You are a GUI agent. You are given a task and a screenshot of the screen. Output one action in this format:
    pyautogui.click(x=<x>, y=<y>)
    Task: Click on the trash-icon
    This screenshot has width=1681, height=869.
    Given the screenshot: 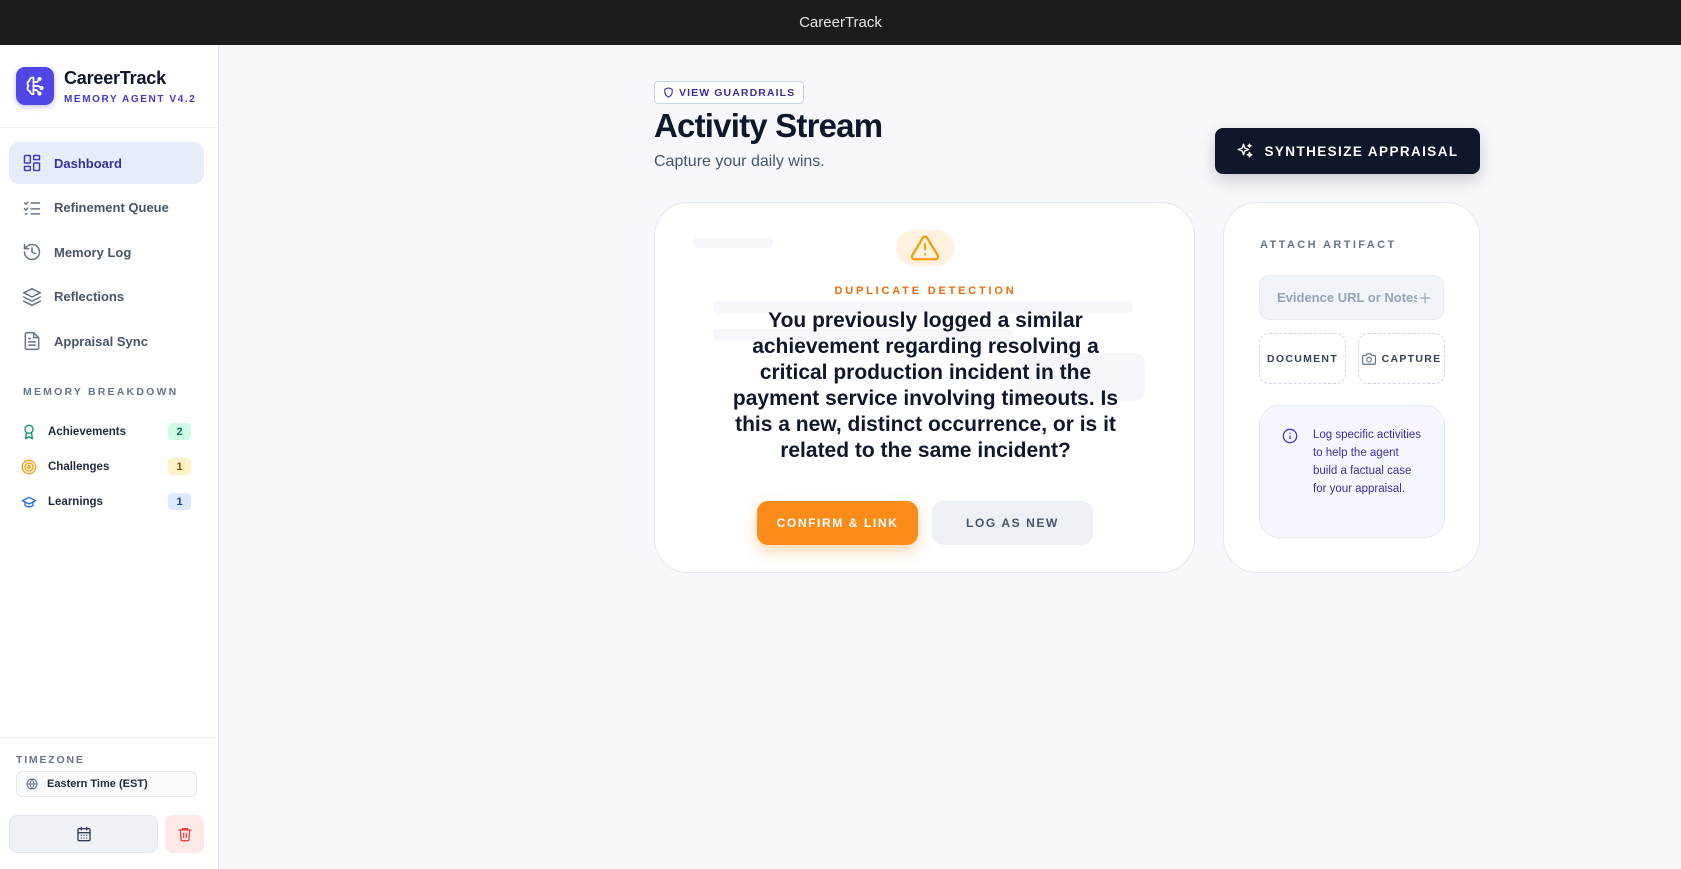 What is the action you would take?
    pyautogui.click(x=184, y=835)
    